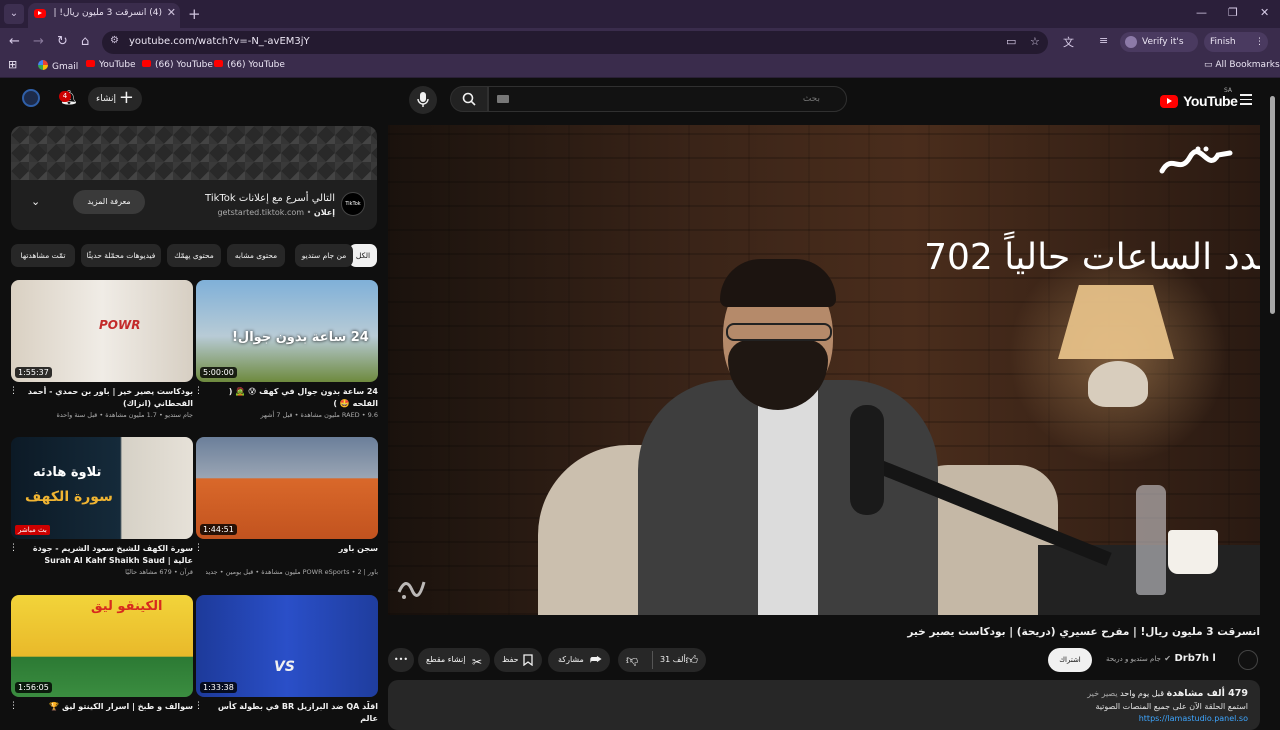  I want to click on upload-time: قبل يوم واحد, so click(1142, 693).